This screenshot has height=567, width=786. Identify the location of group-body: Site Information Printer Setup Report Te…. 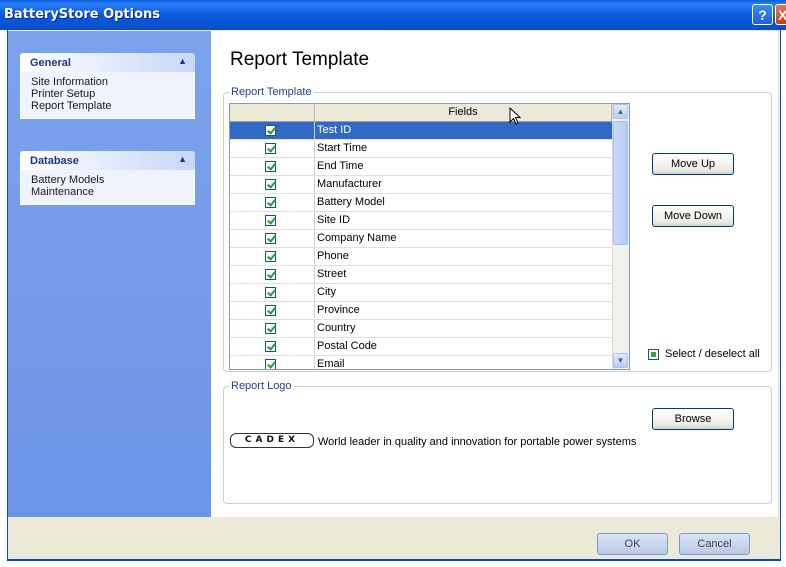
(107, 95).